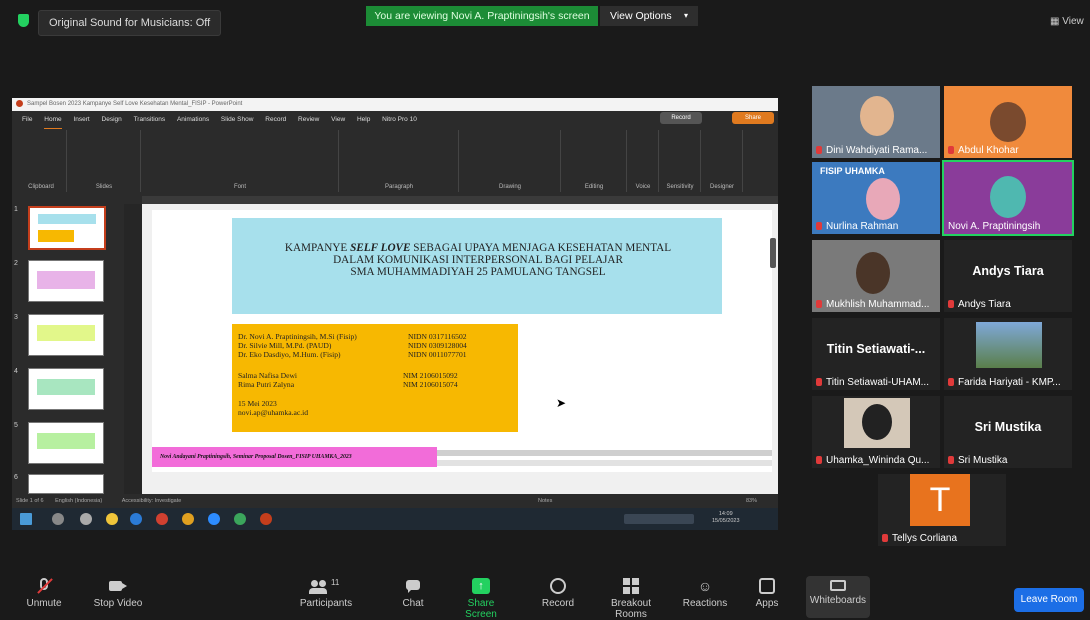 The width and height of the screenshot is (1090, 620). What do you see at coordinates (58, 519) in the screenshot?
I see `search-icon` at bounding box center [58, 519].